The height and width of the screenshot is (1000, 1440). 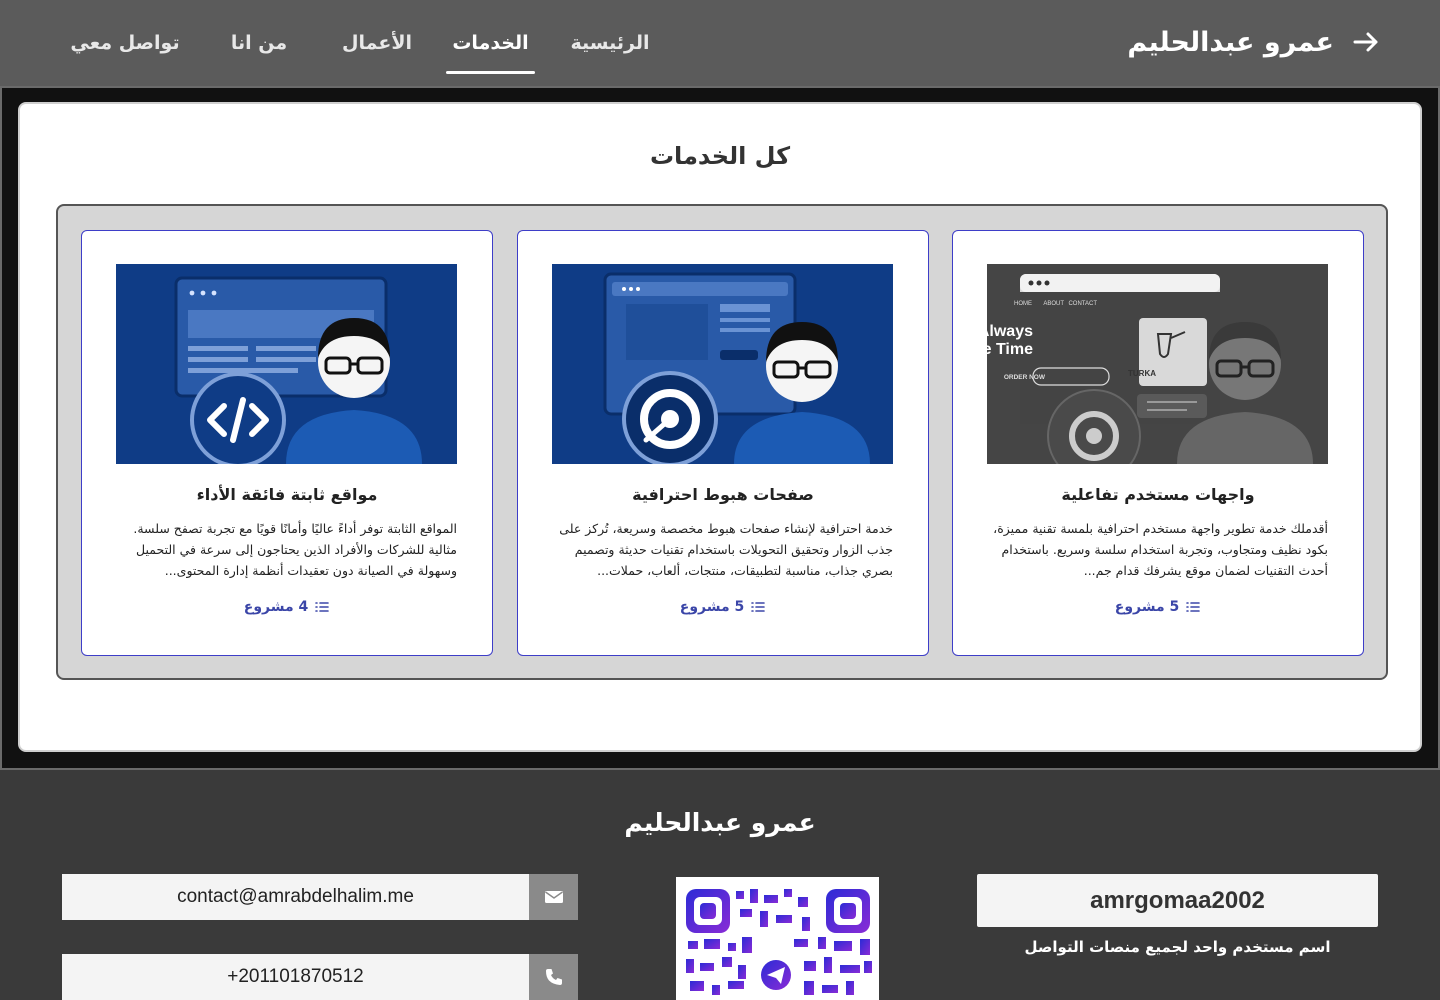 What do you see at coordinates (777, 938) in the screenshot?
I see `qr-code` at bounding box center [777, 938].